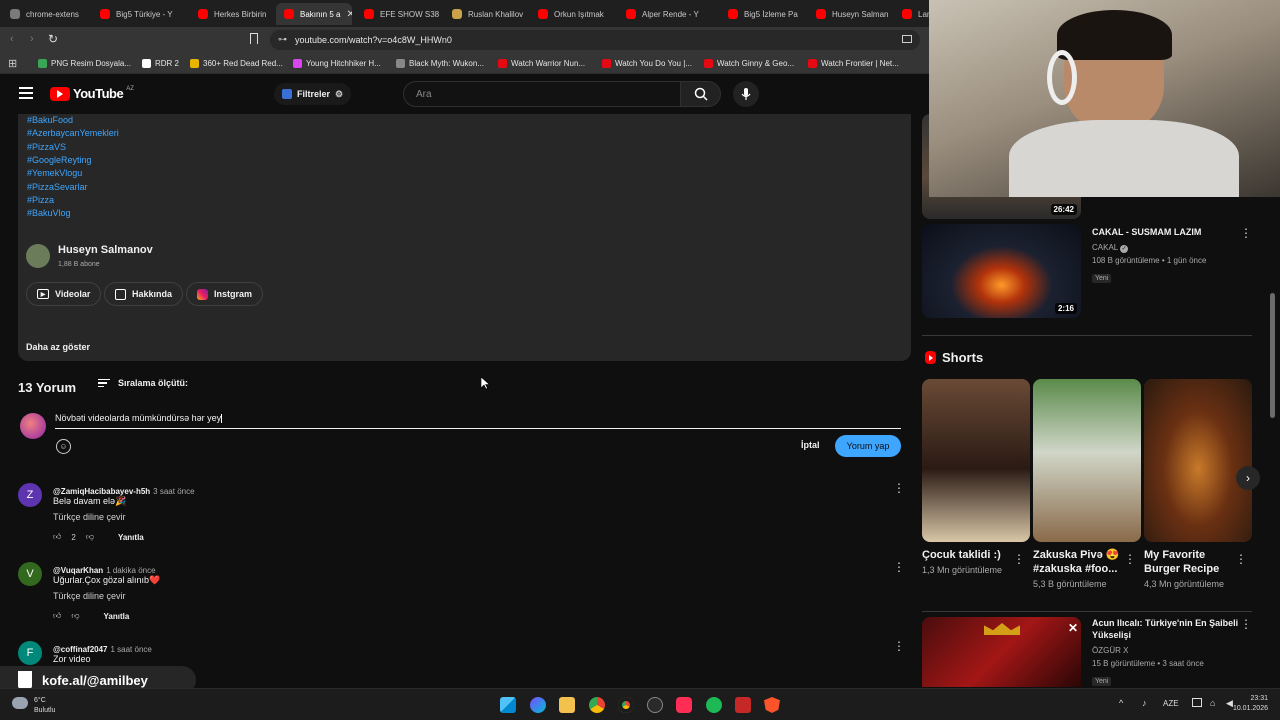  I want to click on filters-button: Filtreler ⚙, so click(313, 94).